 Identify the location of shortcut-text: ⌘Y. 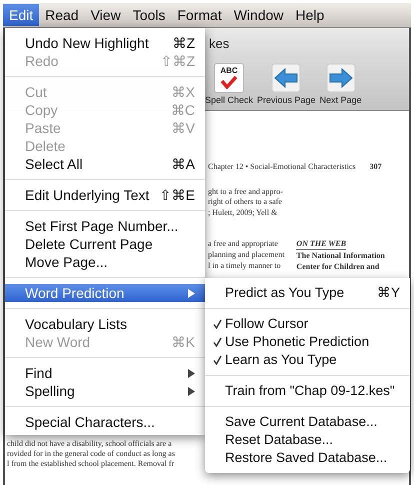
(388, 293).